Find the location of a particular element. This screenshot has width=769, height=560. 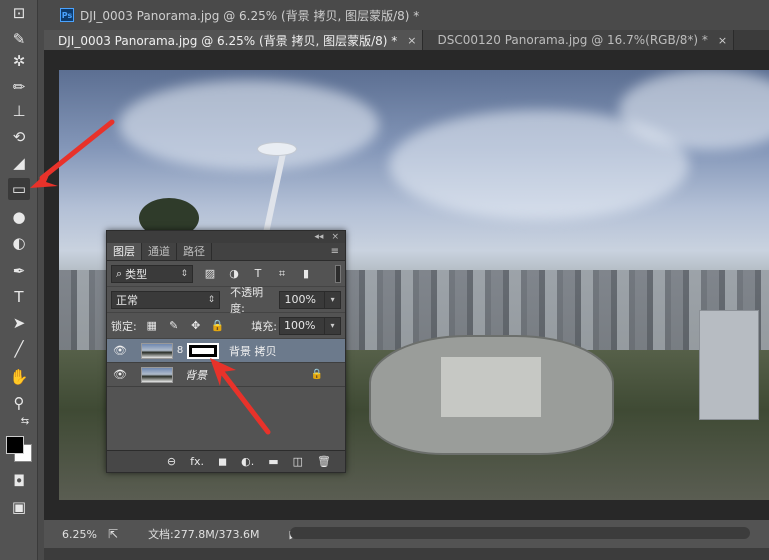

link-icon: 8 is located at coordinates (180, 350).